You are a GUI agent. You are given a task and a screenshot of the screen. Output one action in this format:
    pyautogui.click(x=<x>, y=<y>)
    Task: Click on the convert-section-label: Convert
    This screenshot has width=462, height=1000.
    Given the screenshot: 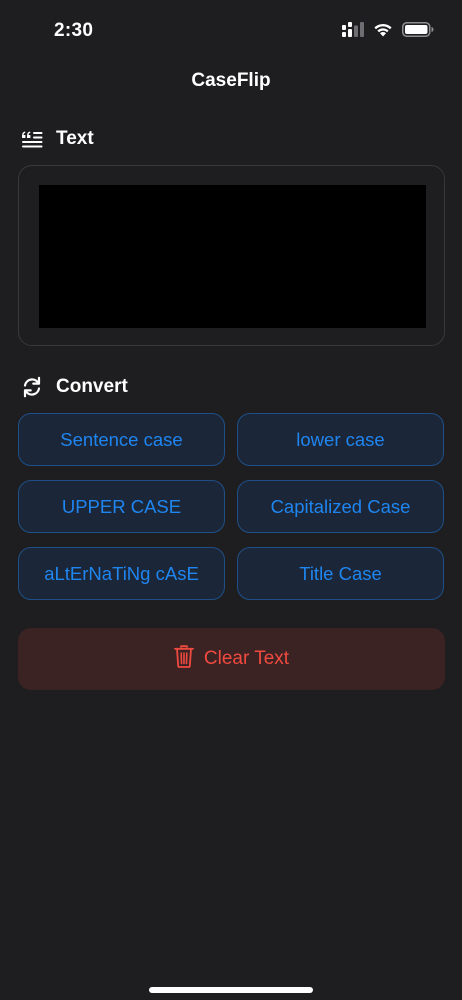 What is the action you would take?
    pyautogui.click(x=92, y=386)
    